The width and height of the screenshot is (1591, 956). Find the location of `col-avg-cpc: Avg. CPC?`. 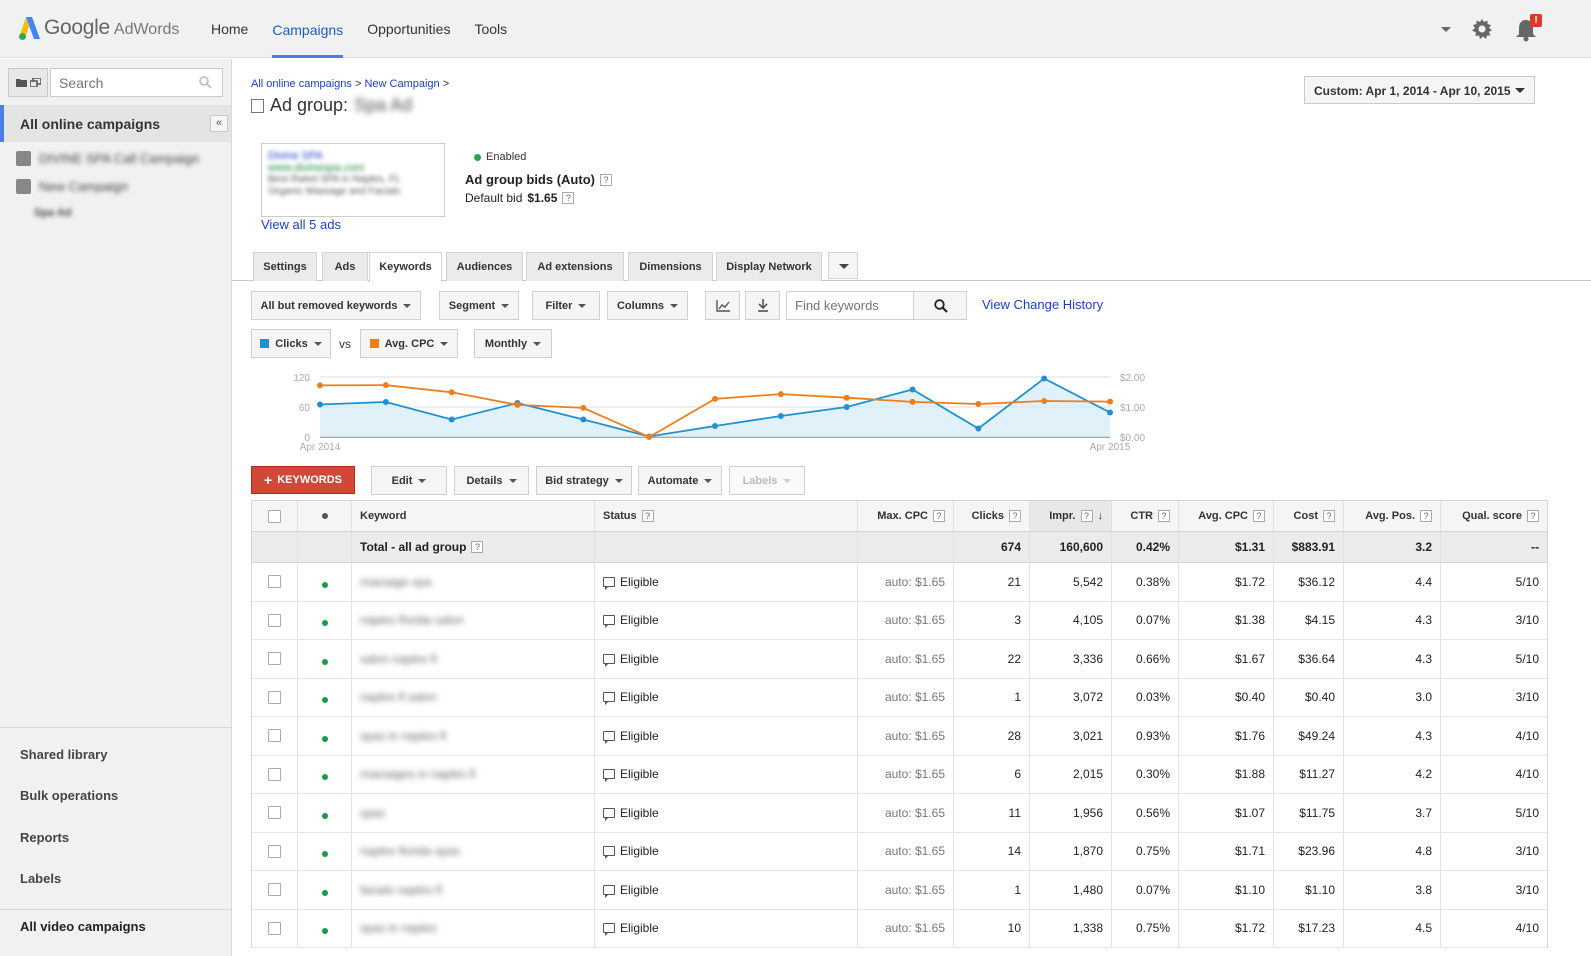

col-avg-cpc: Avg. CPC? is located at coordinates (1226, 516).